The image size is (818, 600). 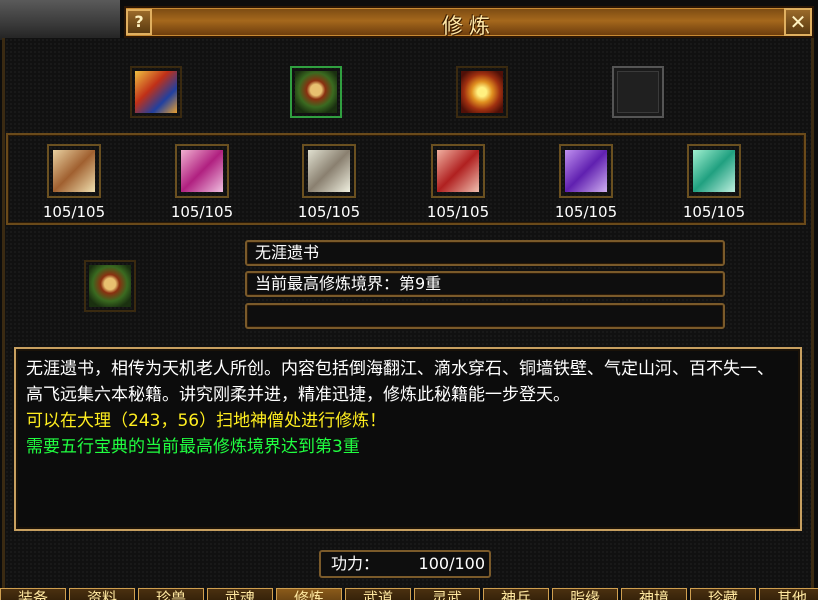 I want to click on empty-slot-icon, so click(x=638, y=92).